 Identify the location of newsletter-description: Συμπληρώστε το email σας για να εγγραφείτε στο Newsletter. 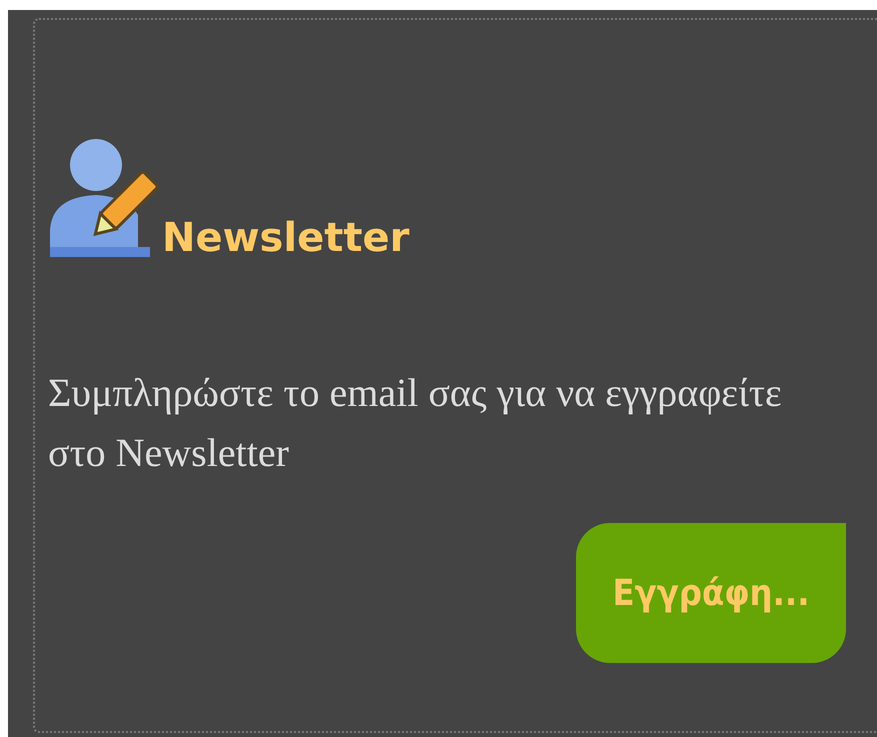
(415, 423).